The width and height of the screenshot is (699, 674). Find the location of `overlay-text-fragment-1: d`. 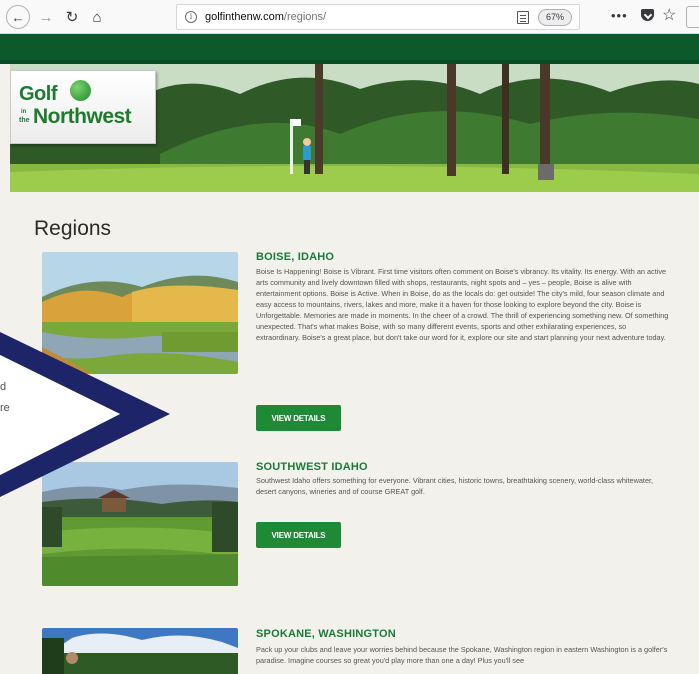

overlay-text-fragment-1: d is located at coordinates (3, 387).